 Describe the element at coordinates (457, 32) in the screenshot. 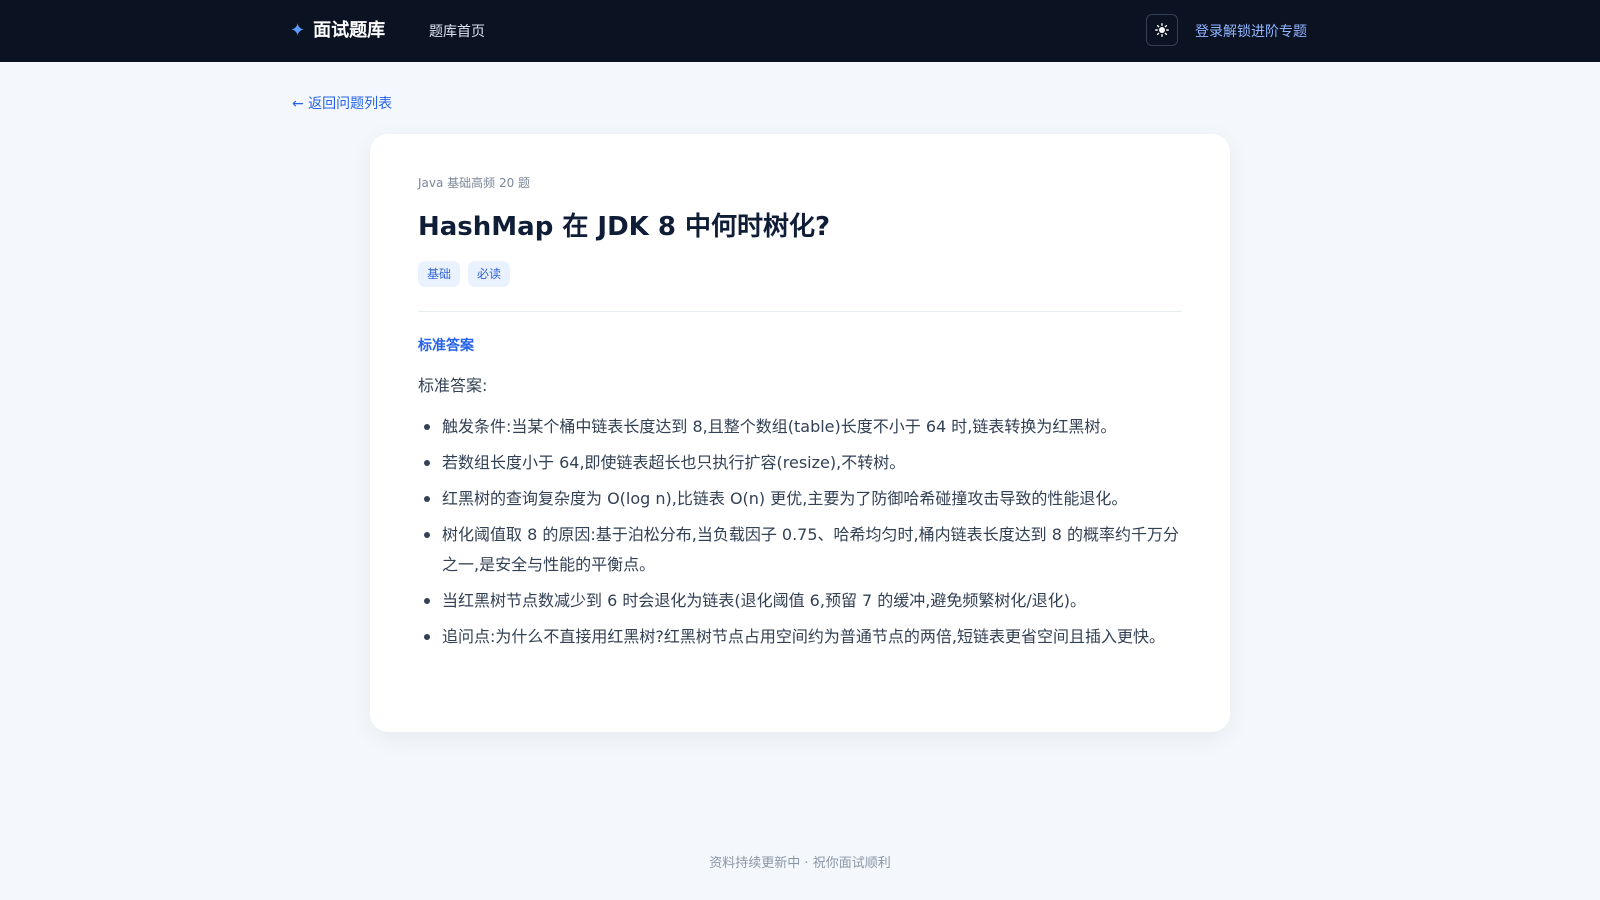

I see `nav-link-home: 题库首页` at that location.